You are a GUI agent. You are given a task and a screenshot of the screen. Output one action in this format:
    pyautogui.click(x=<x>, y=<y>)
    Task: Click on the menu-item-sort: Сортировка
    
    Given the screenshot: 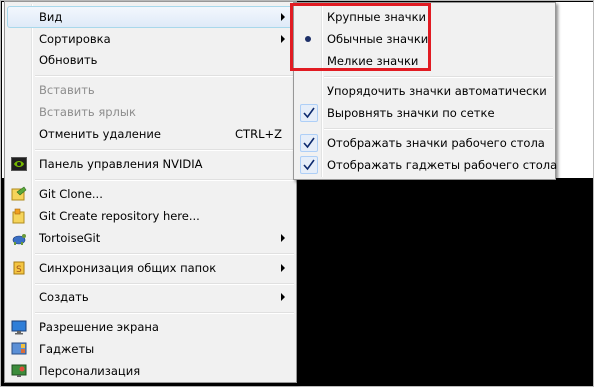 What is the action you would take?
    pyautogui.click(x=150, y=39)
    